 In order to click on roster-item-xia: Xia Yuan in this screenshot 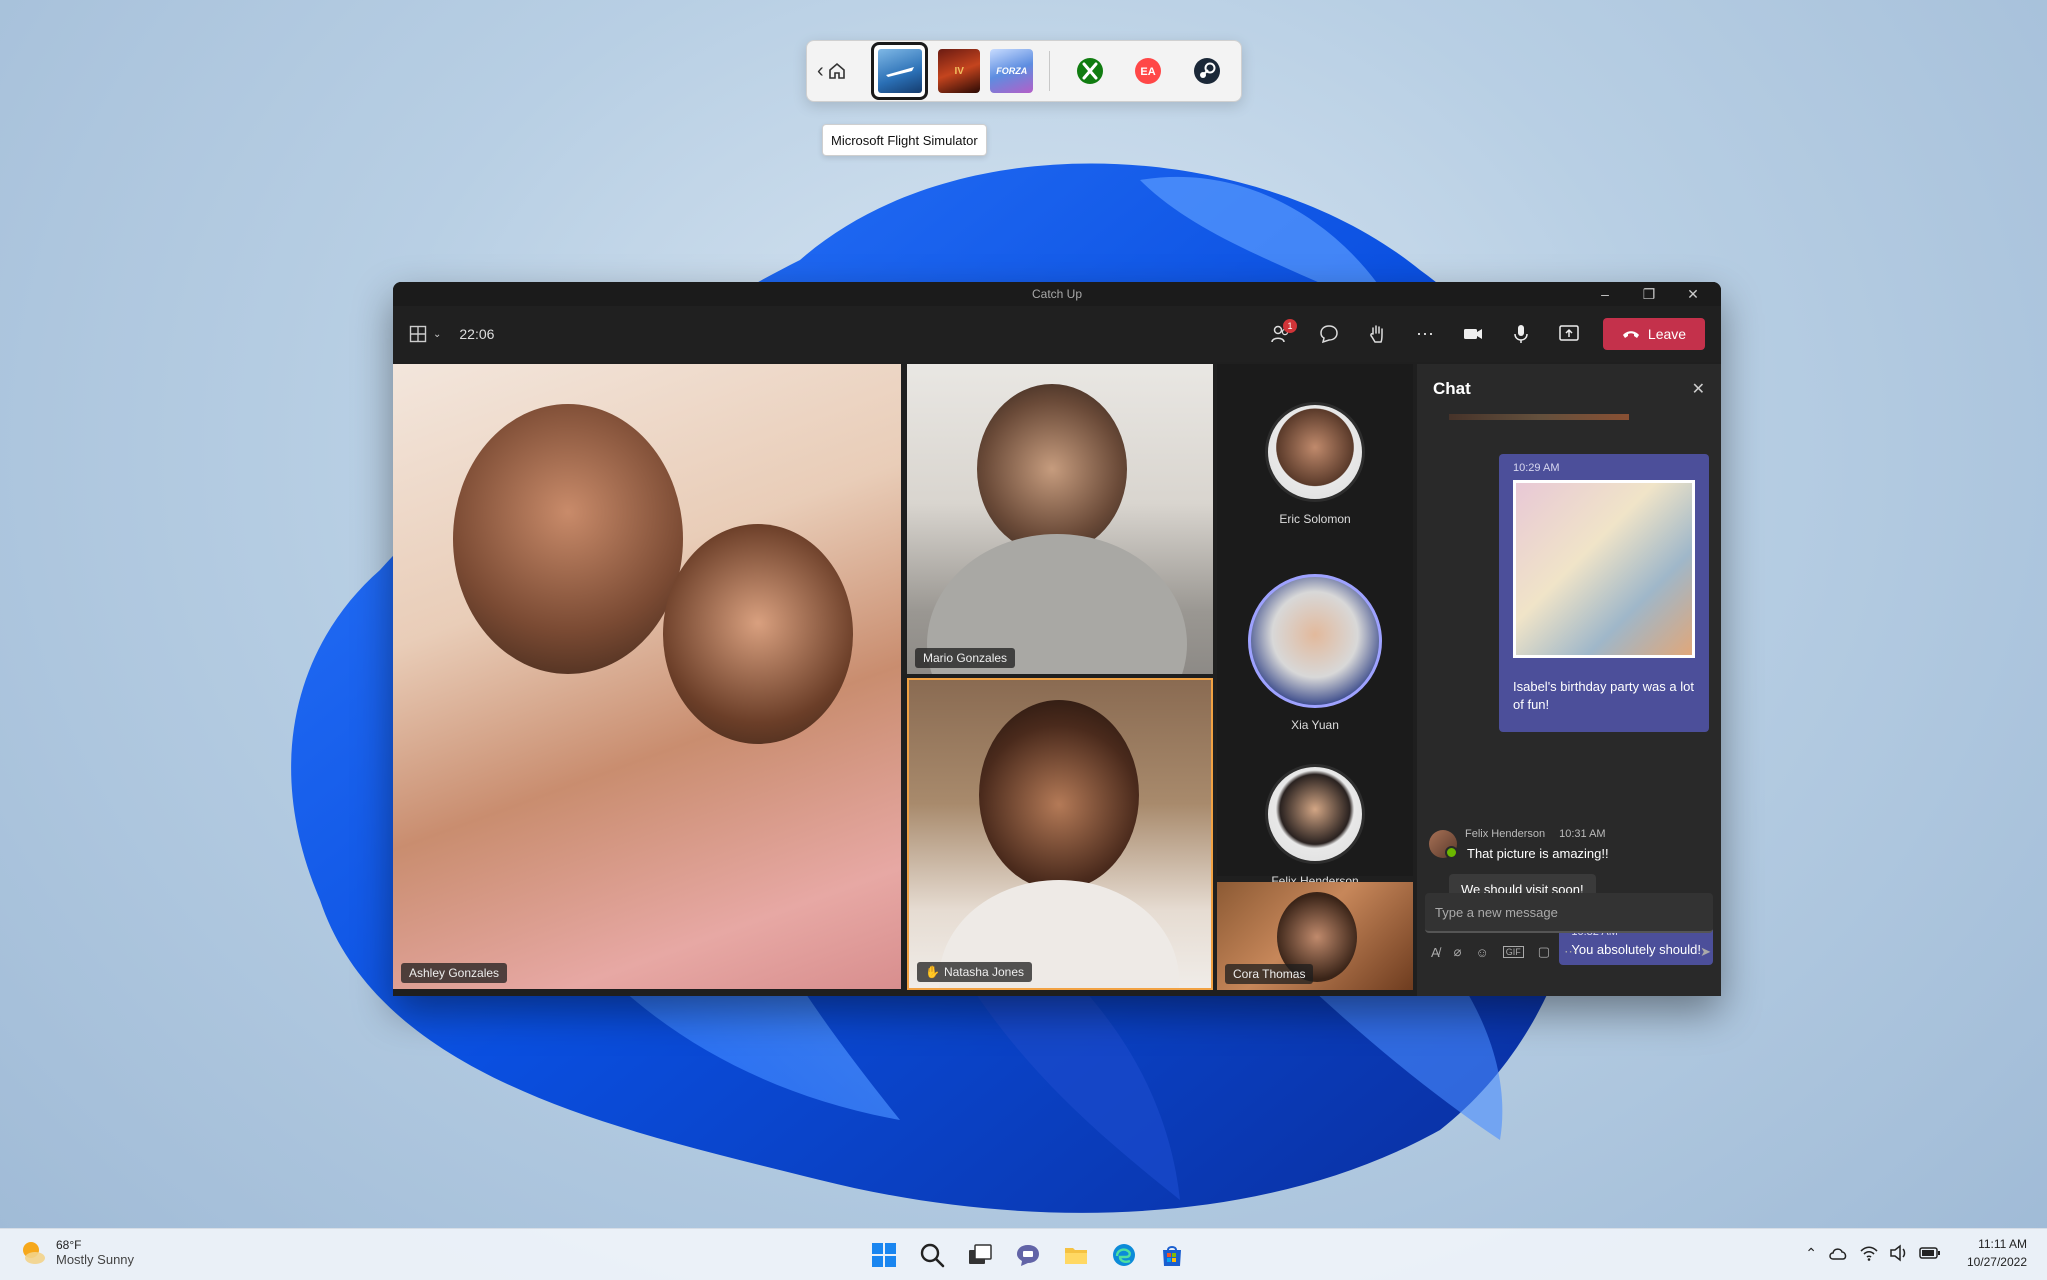, I will do `click(1315, 653)`.